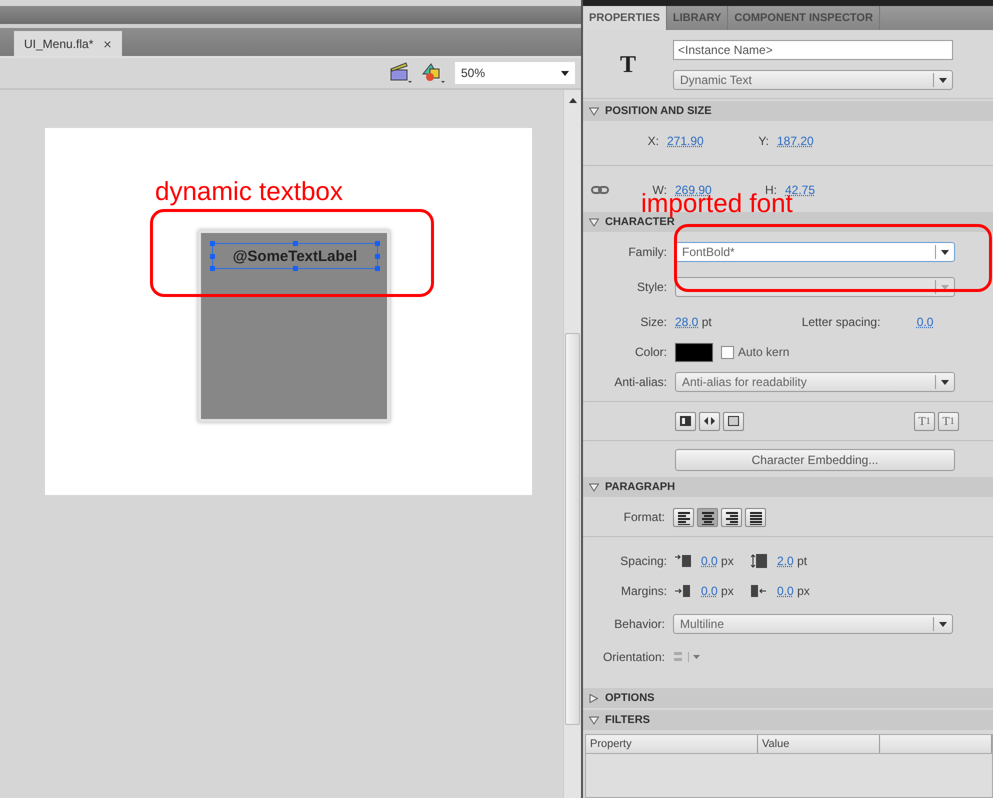  What do you see at coordinates (659, 190) in the screenshot?
I see `w-label: W:` at bounding box center [659, 190].